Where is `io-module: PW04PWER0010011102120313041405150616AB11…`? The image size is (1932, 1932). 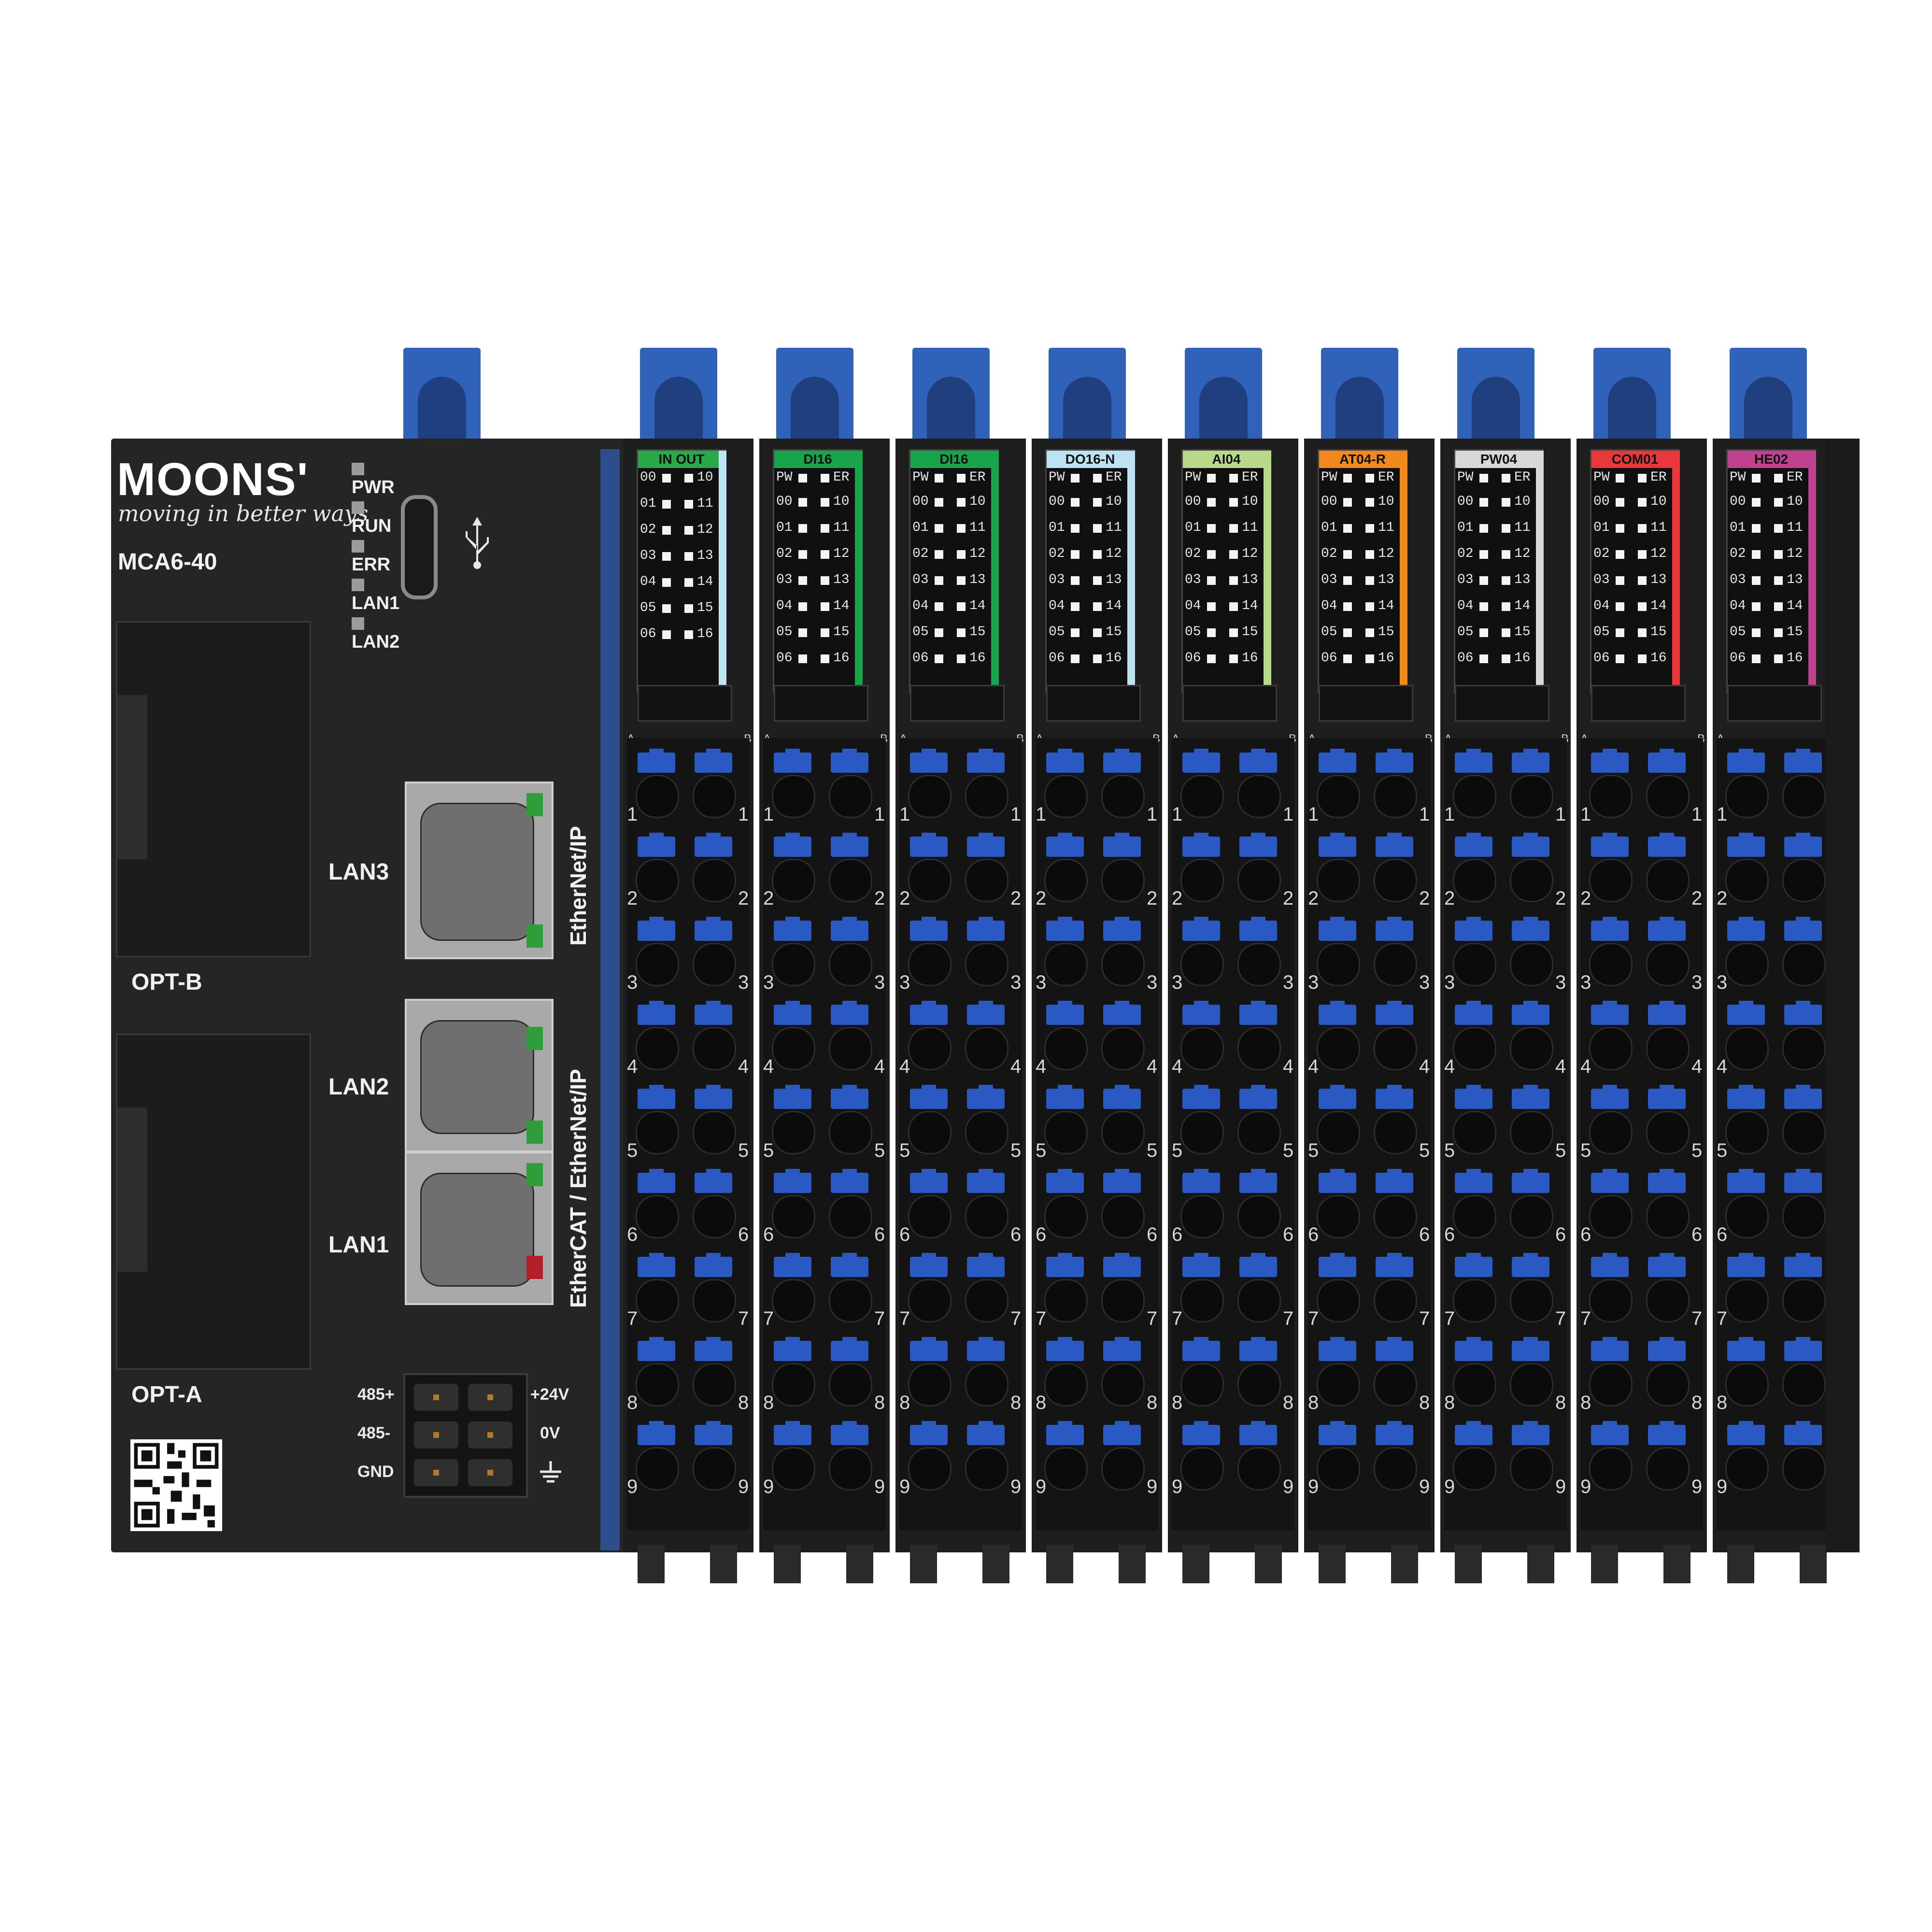 io-module: PW04PWER0010011102120313041405150616AB11… is located at coordinates (1505, 1011).